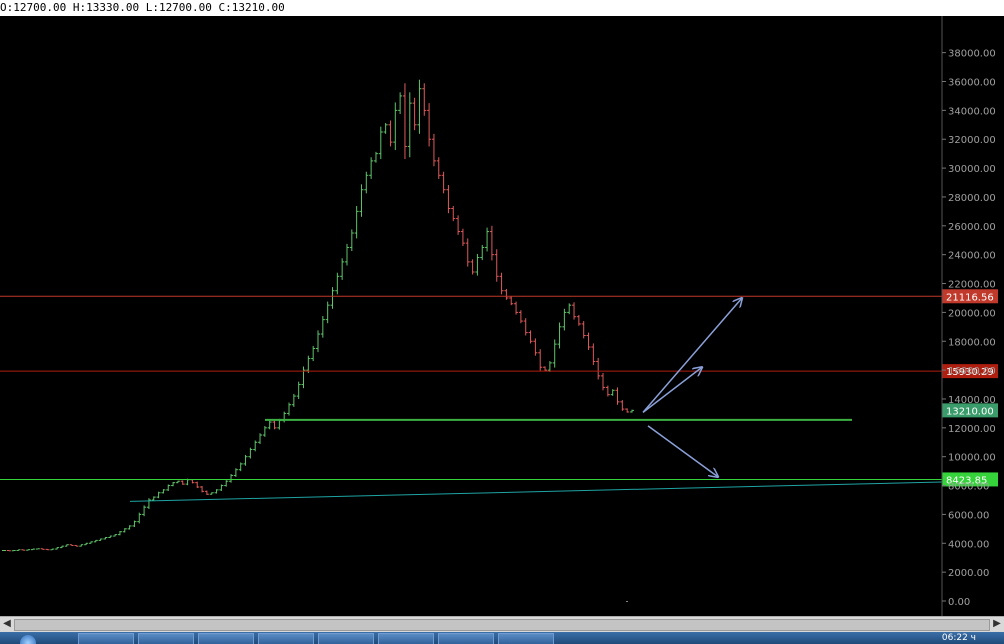 The width and height of the screenshot is (1004, 644). Describe the element at coordinates (972, 400) in the screenshot. I see `y-tick-label: 14000.00` at that location.